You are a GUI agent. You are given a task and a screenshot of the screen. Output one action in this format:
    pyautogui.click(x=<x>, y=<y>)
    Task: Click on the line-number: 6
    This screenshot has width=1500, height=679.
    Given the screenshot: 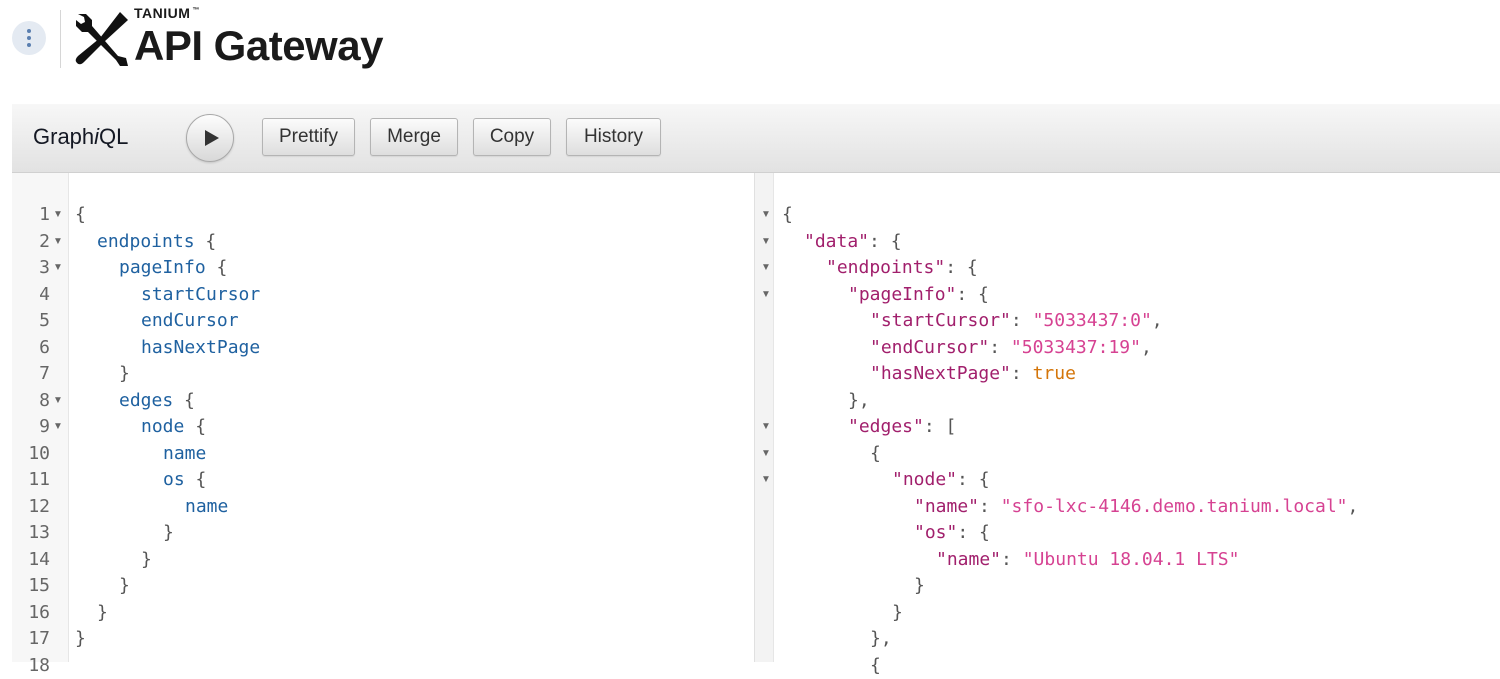 What is the action you would take?
    pyautogui.click(x=31, y=348)
    